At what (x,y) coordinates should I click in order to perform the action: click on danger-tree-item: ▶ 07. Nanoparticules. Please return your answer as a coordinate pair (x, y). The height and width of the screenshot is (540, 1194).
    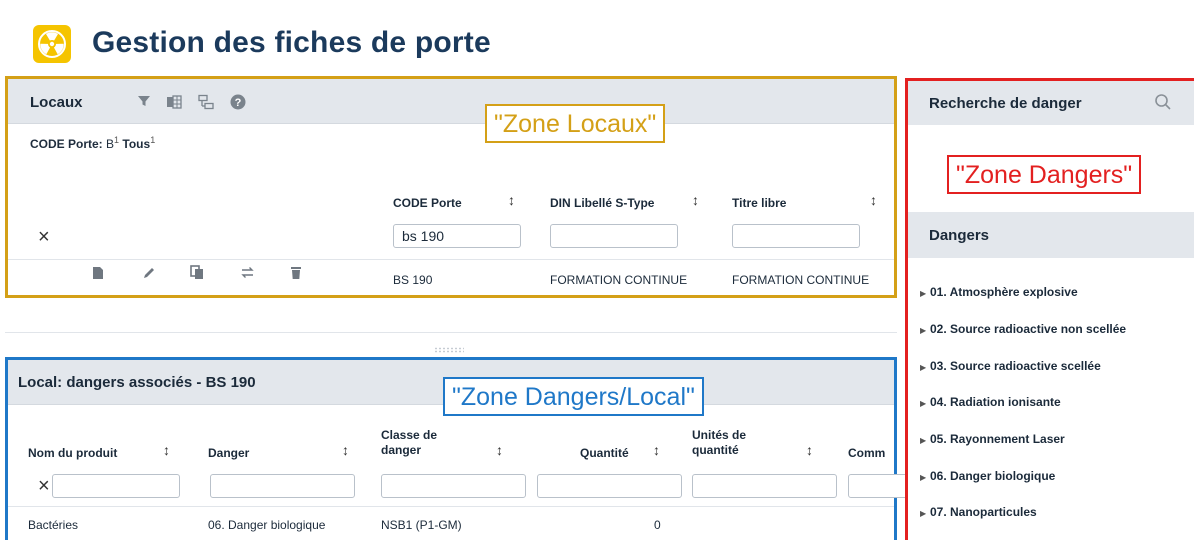
    Looking at the image, I should click on (978, 512).